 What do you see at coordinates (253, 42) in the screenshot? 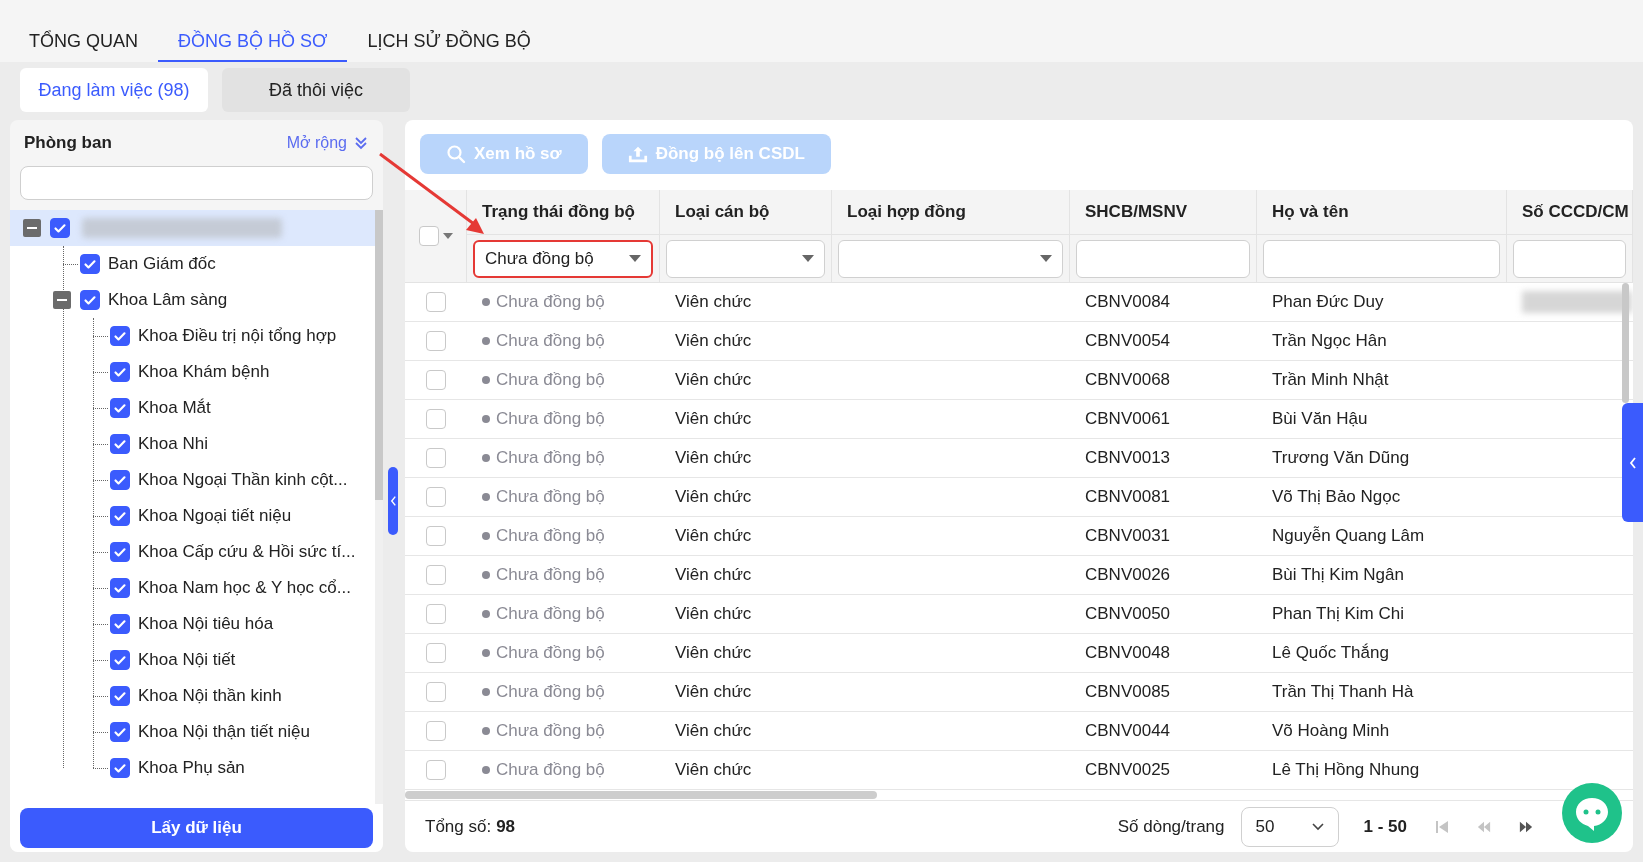
I see `tab: ĐỒNG BỘ HỒ SƠ` at bounding box center [253, 42].